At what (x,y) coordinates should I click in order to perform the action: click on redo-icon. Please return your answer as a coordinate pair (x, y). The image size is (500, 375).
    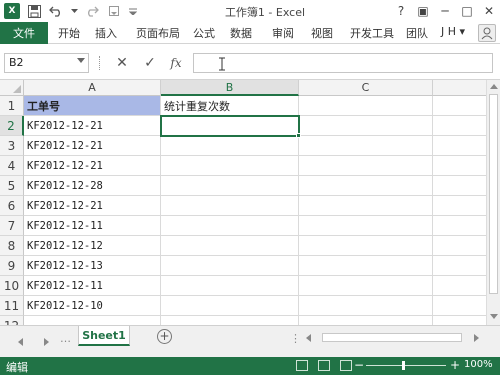
    Looking at the image, I should click on (92, 11).